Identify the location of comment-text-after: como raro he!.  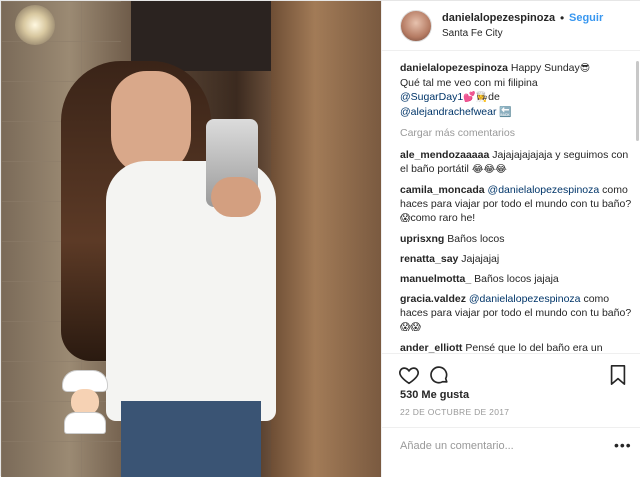
(443, 218).